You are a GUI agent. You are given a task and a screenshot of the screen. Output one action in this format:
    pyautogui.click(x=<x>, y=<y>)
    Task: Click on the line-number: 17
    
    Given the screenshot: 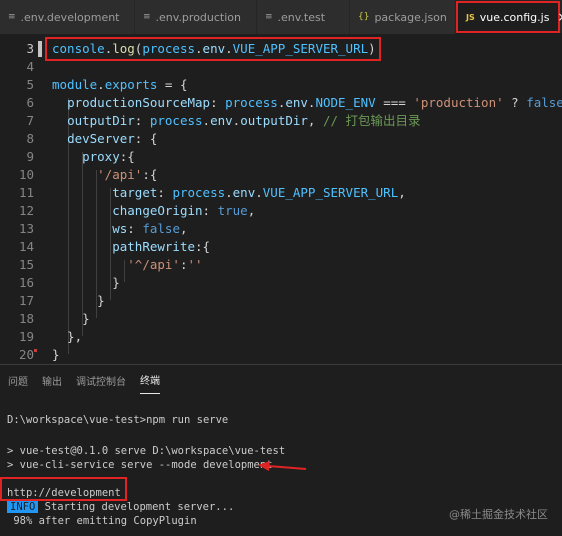 What is the action you would take?
    pyautogui.click(x=26, y=300)
    